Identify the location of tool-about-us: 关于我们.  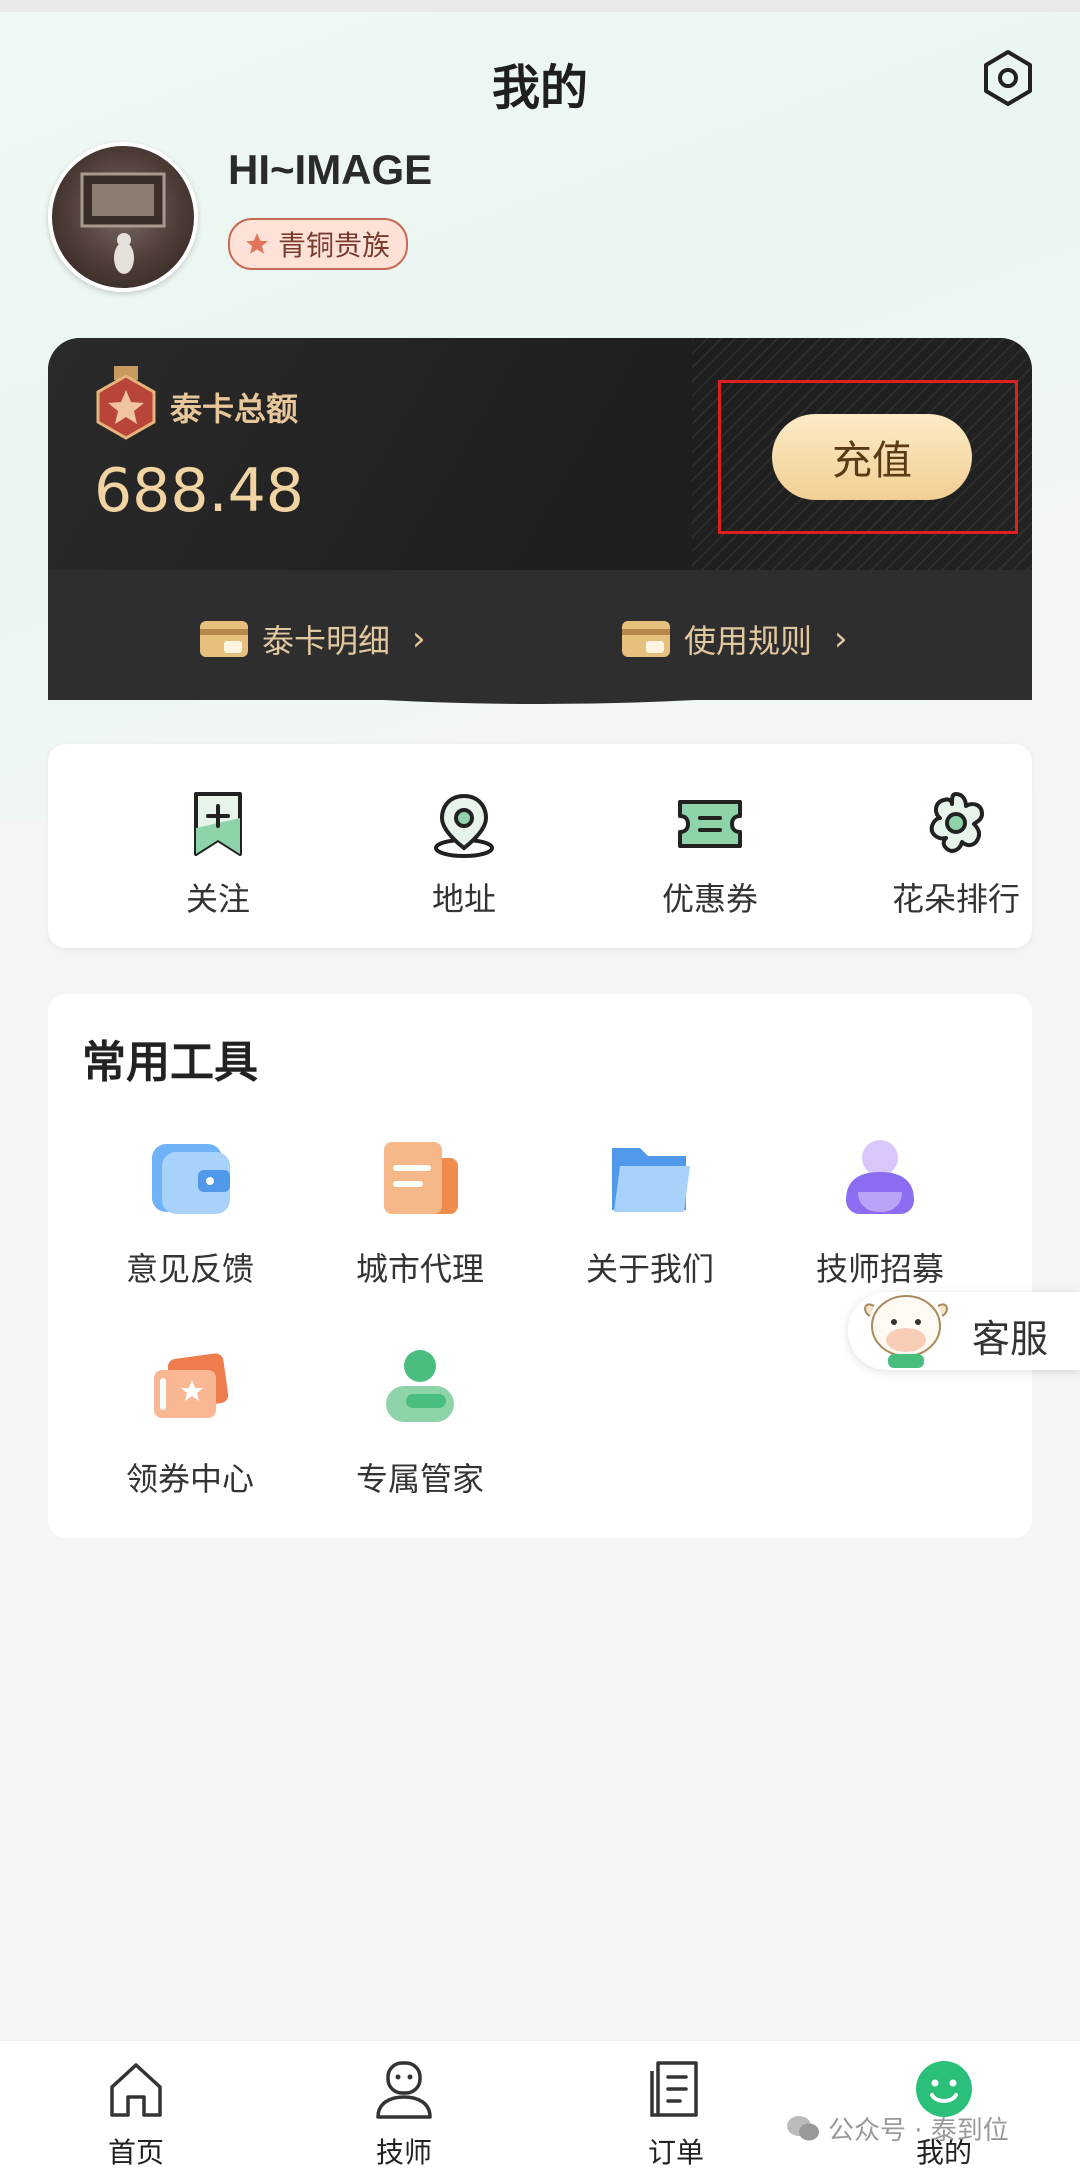
(650, 1212).